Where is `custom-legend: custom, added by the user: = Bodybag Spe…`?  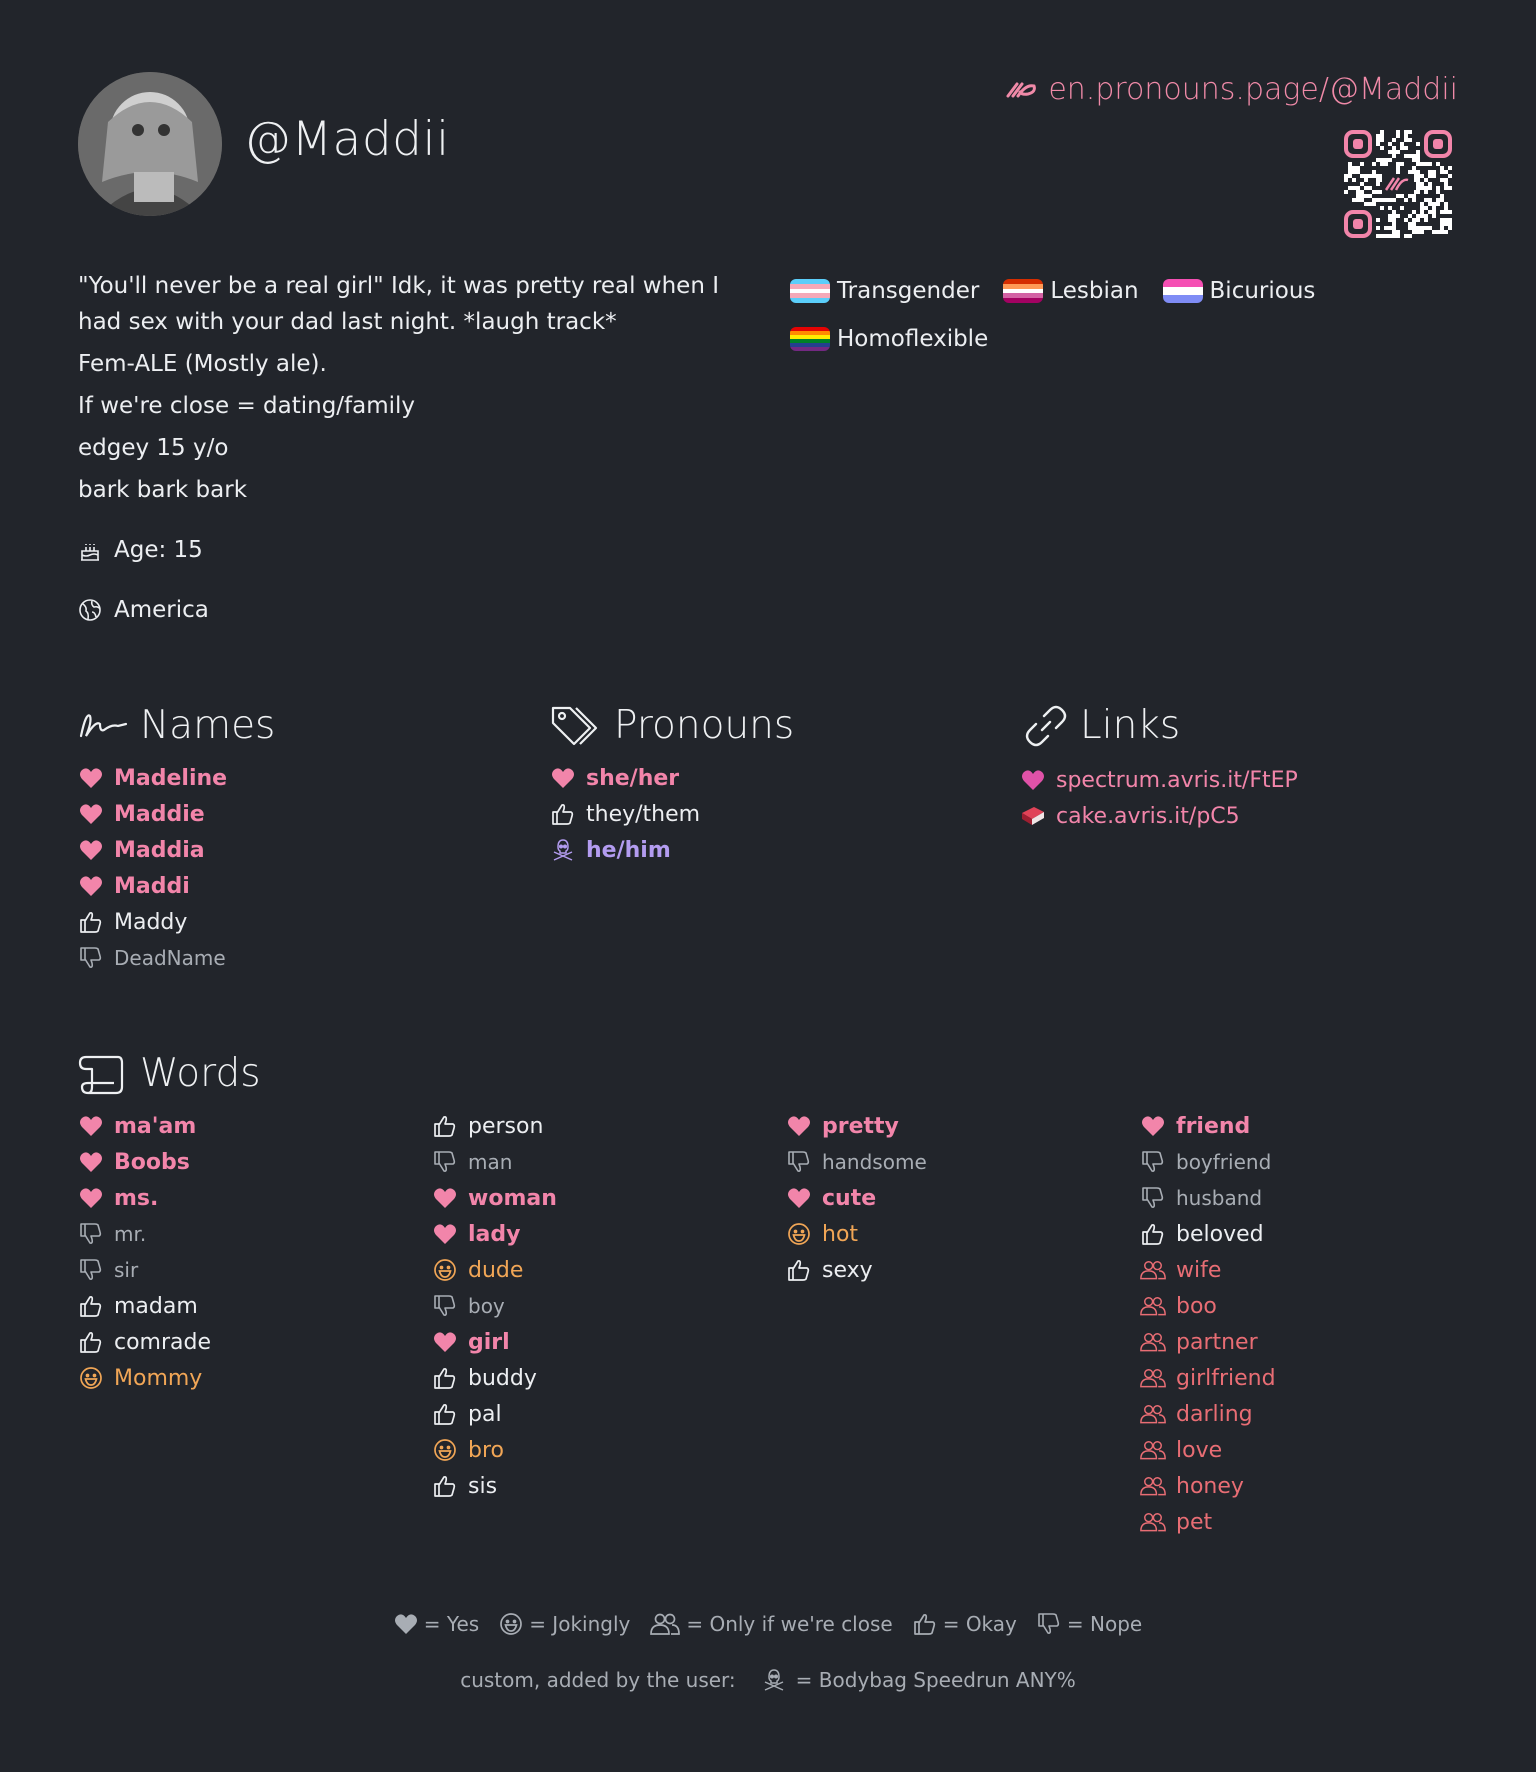 custom-legend: custom, added by the user: = Bodybag Spe… is located at coordinates (768, 1680).